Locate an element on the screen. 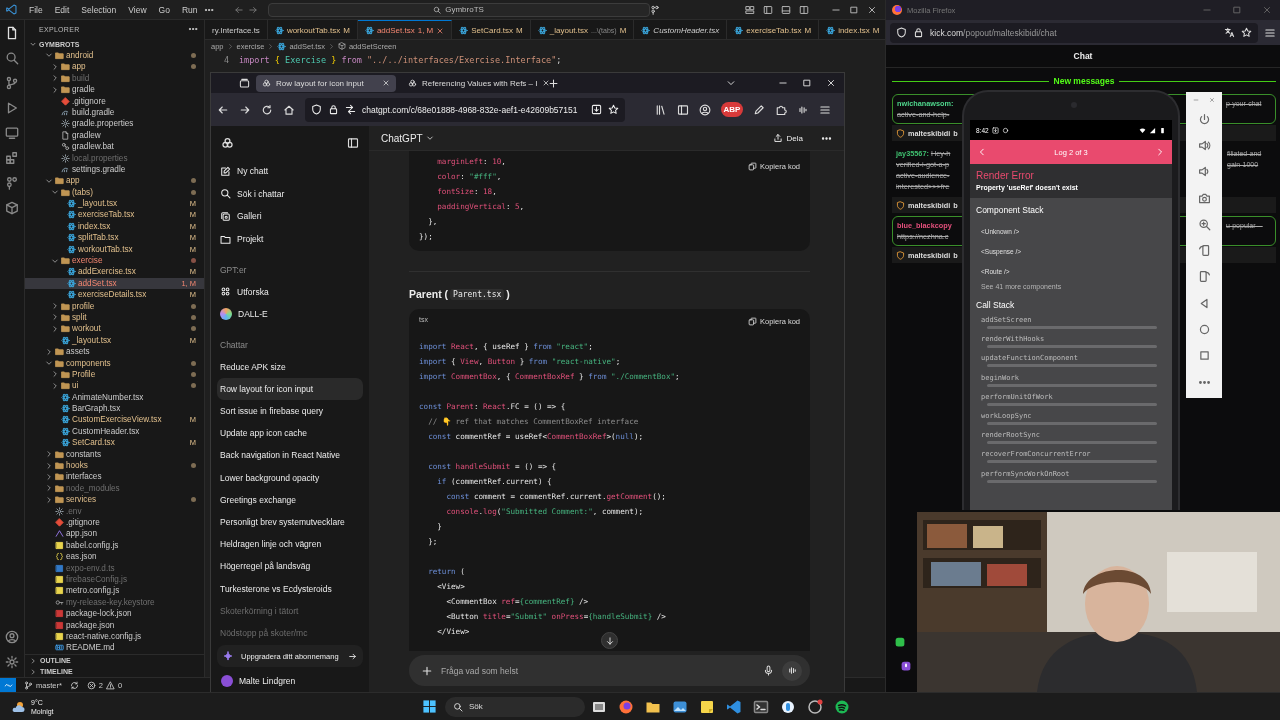  new-tab-icon is located at coordinates (553, 83).